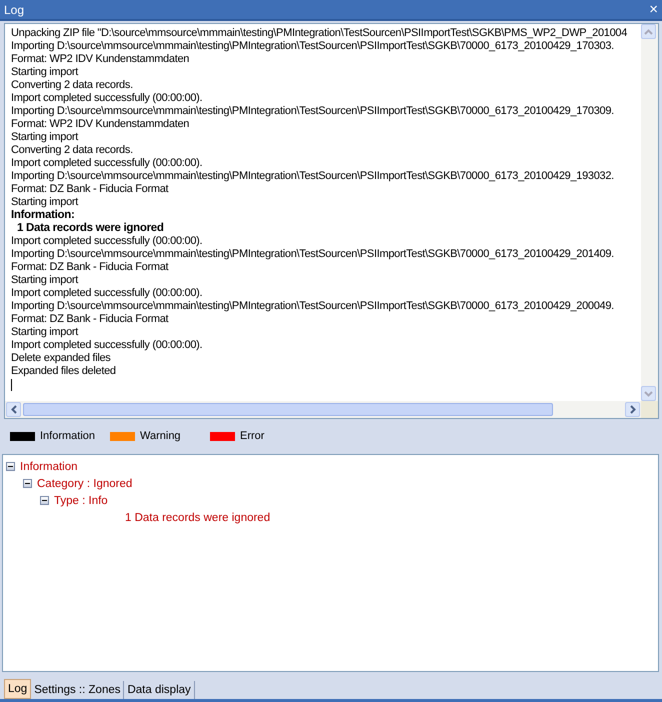 The width and height of the screenshot is (662, 702). What do you see at coordinates (197, 518) in the screenshot?
I see `tree-item: 1 Data records were ignored` at bounding box center [197, 518].